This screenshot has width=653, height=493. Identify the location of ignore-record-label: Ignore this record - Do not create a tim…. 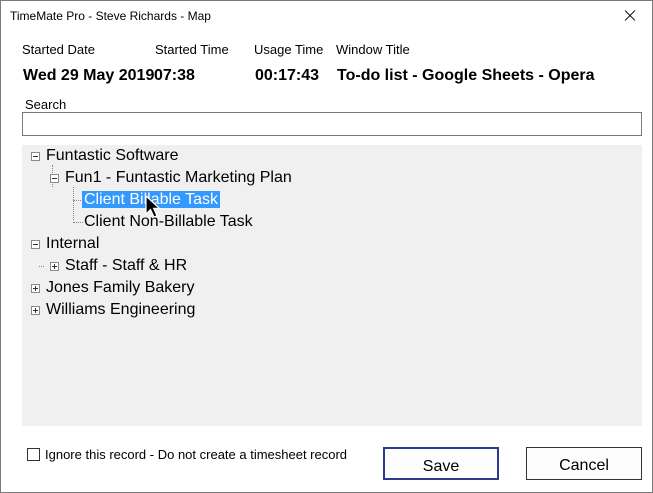
(196, 454).